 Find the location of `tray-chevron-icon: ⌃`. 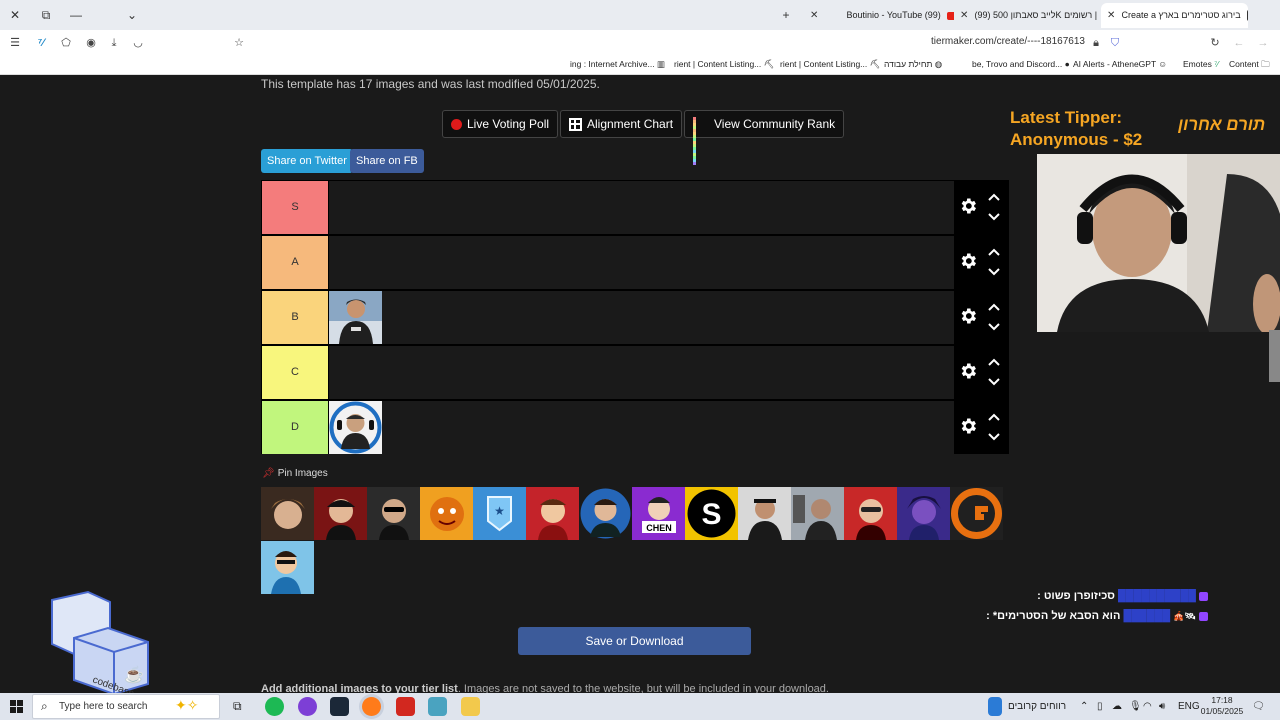

tray-chevron-icon: ⌃ is located at coordinates (1084, 706).